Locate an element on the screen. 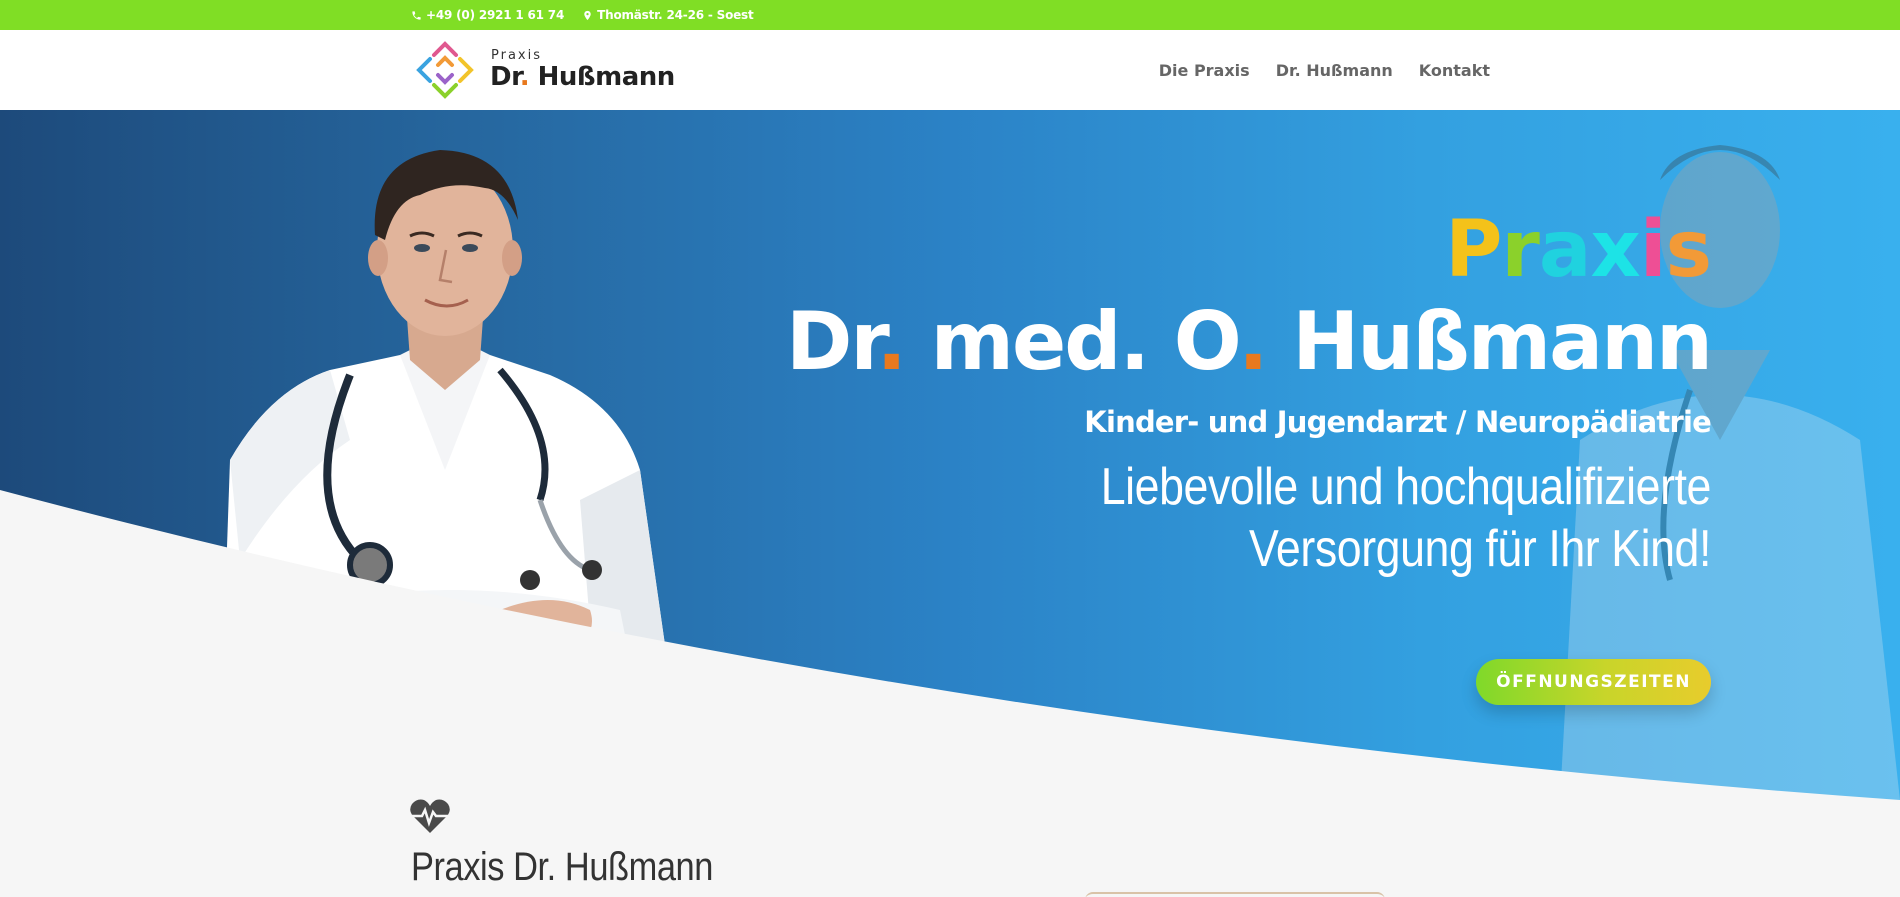 This screenshot has width=1900, height=897. praxis-letter: i is located at coordinates (1653, 250).